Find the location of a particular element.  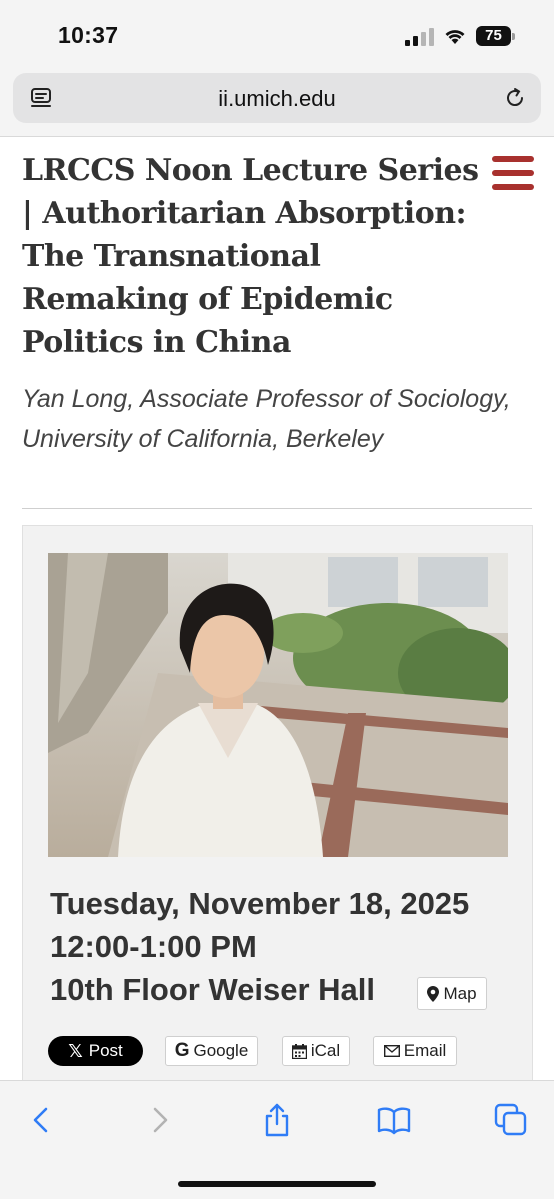

google-calendar-button: G Google is located at coordinates (211, 1051).